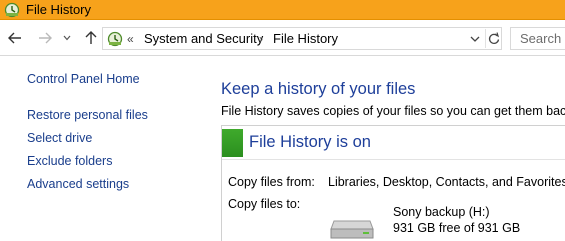  Describe the element at coordinates (457, 228) in the screenshot. I see `drive-free-space: 931 GB free of 931 GB` at that location.